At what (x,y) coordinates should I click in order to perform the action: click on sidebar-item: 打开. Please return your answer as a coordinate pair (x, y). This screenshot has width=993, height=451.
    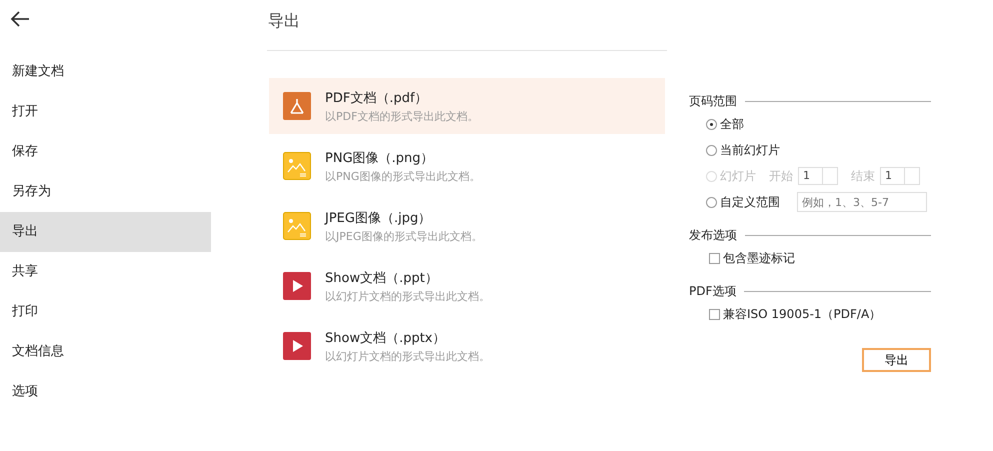
    Looking at the image, I should click on (105, 112).